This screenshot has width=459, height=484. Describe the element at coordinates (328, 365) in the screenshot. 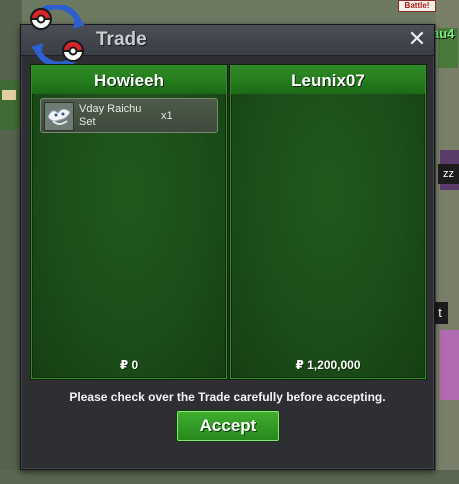

I see `right-trader-money: ₽ 1,200,000` at that location.